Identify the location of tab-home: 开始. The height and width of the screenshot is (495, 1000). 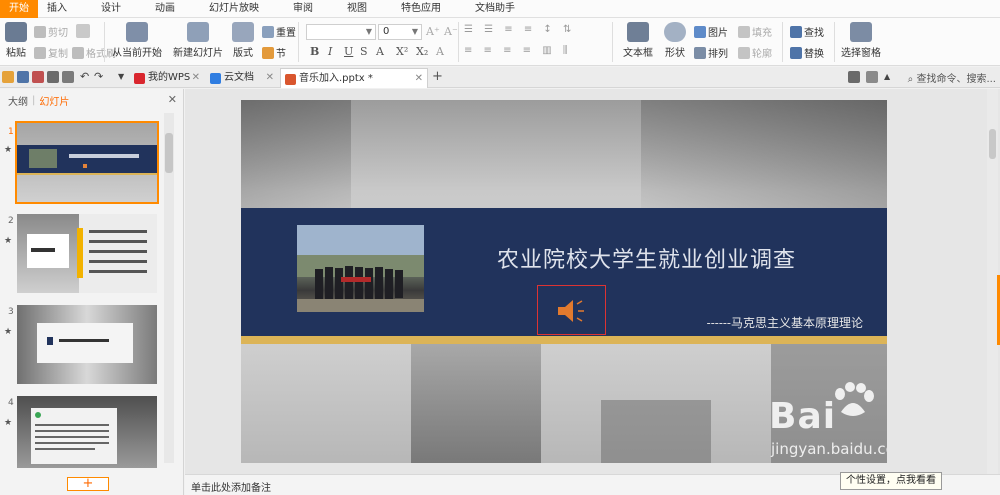
(19, 9).